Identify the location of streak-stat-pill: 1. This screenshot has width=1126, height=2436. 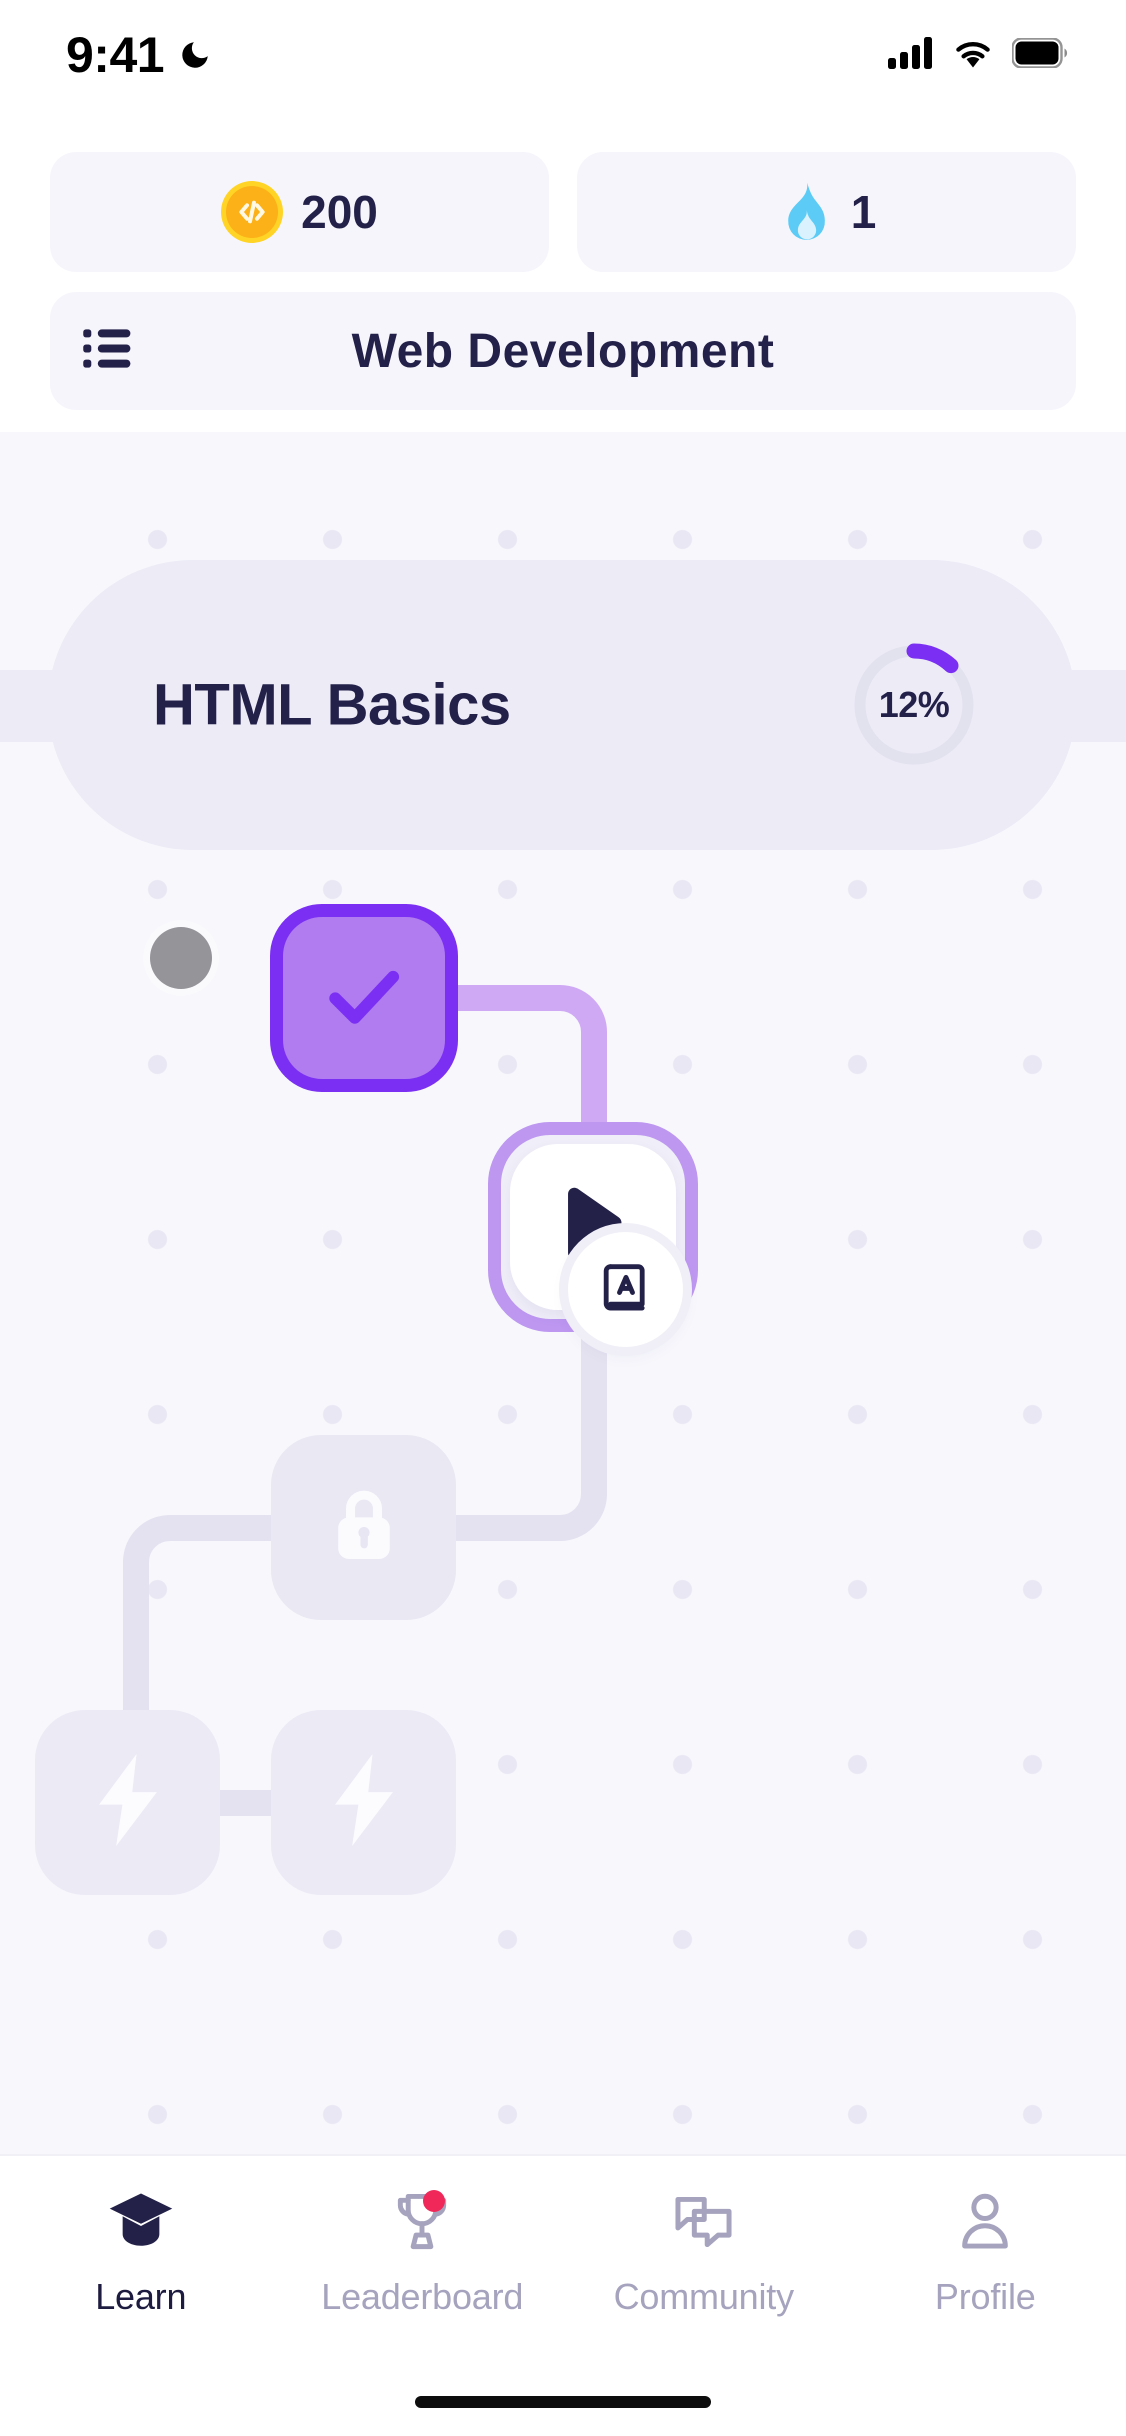
(826, 212).